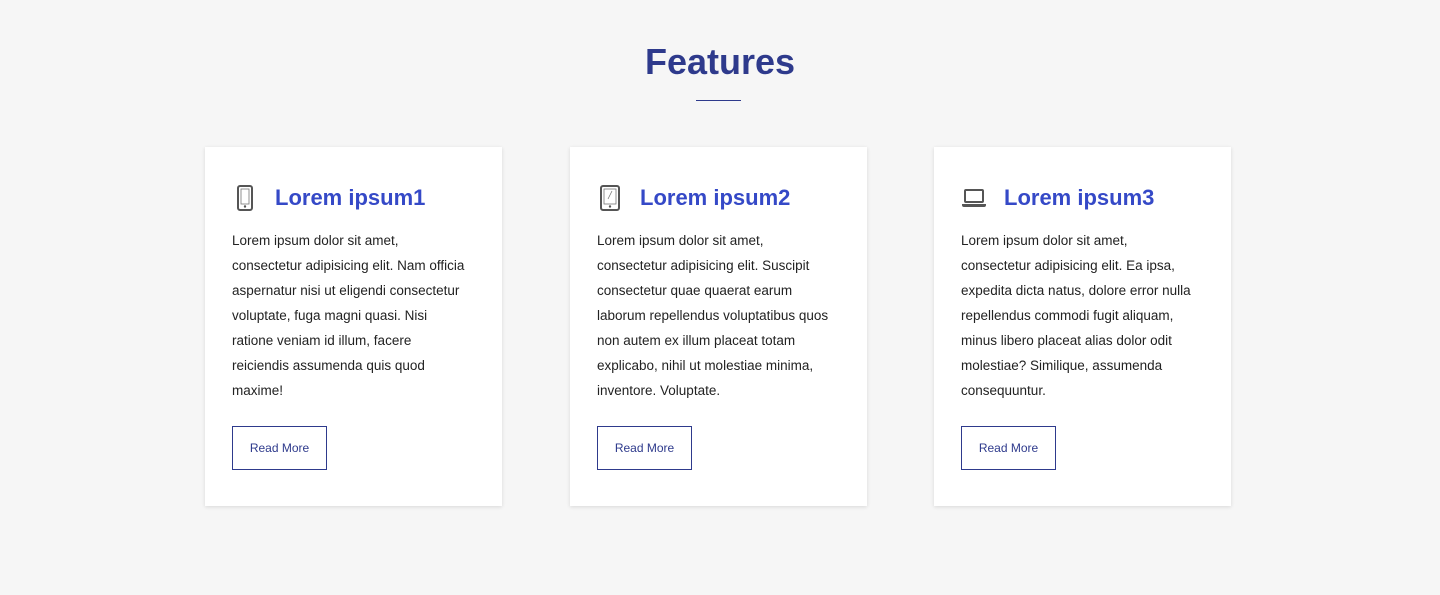 Image resolution: width=1440 pixels, height=595 pixels. What do you see at coordinates (1079, 197) in the screenshot?
I see `card-title: Lorem ipsum3` at bounding box center [1079, 197].